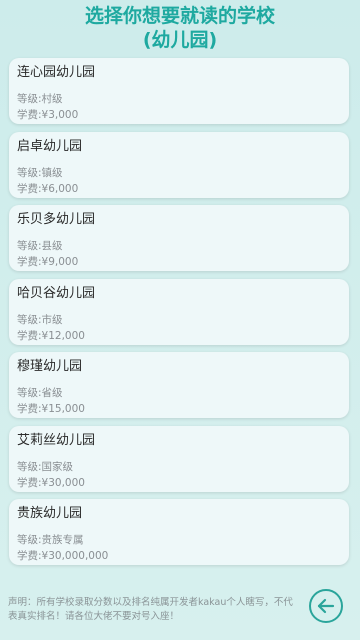 This screenshot has width=360, height=640. Describe the element at coordinates (63, 482) in the screenshot. I see `fee-value: ¥30,000` at that location.